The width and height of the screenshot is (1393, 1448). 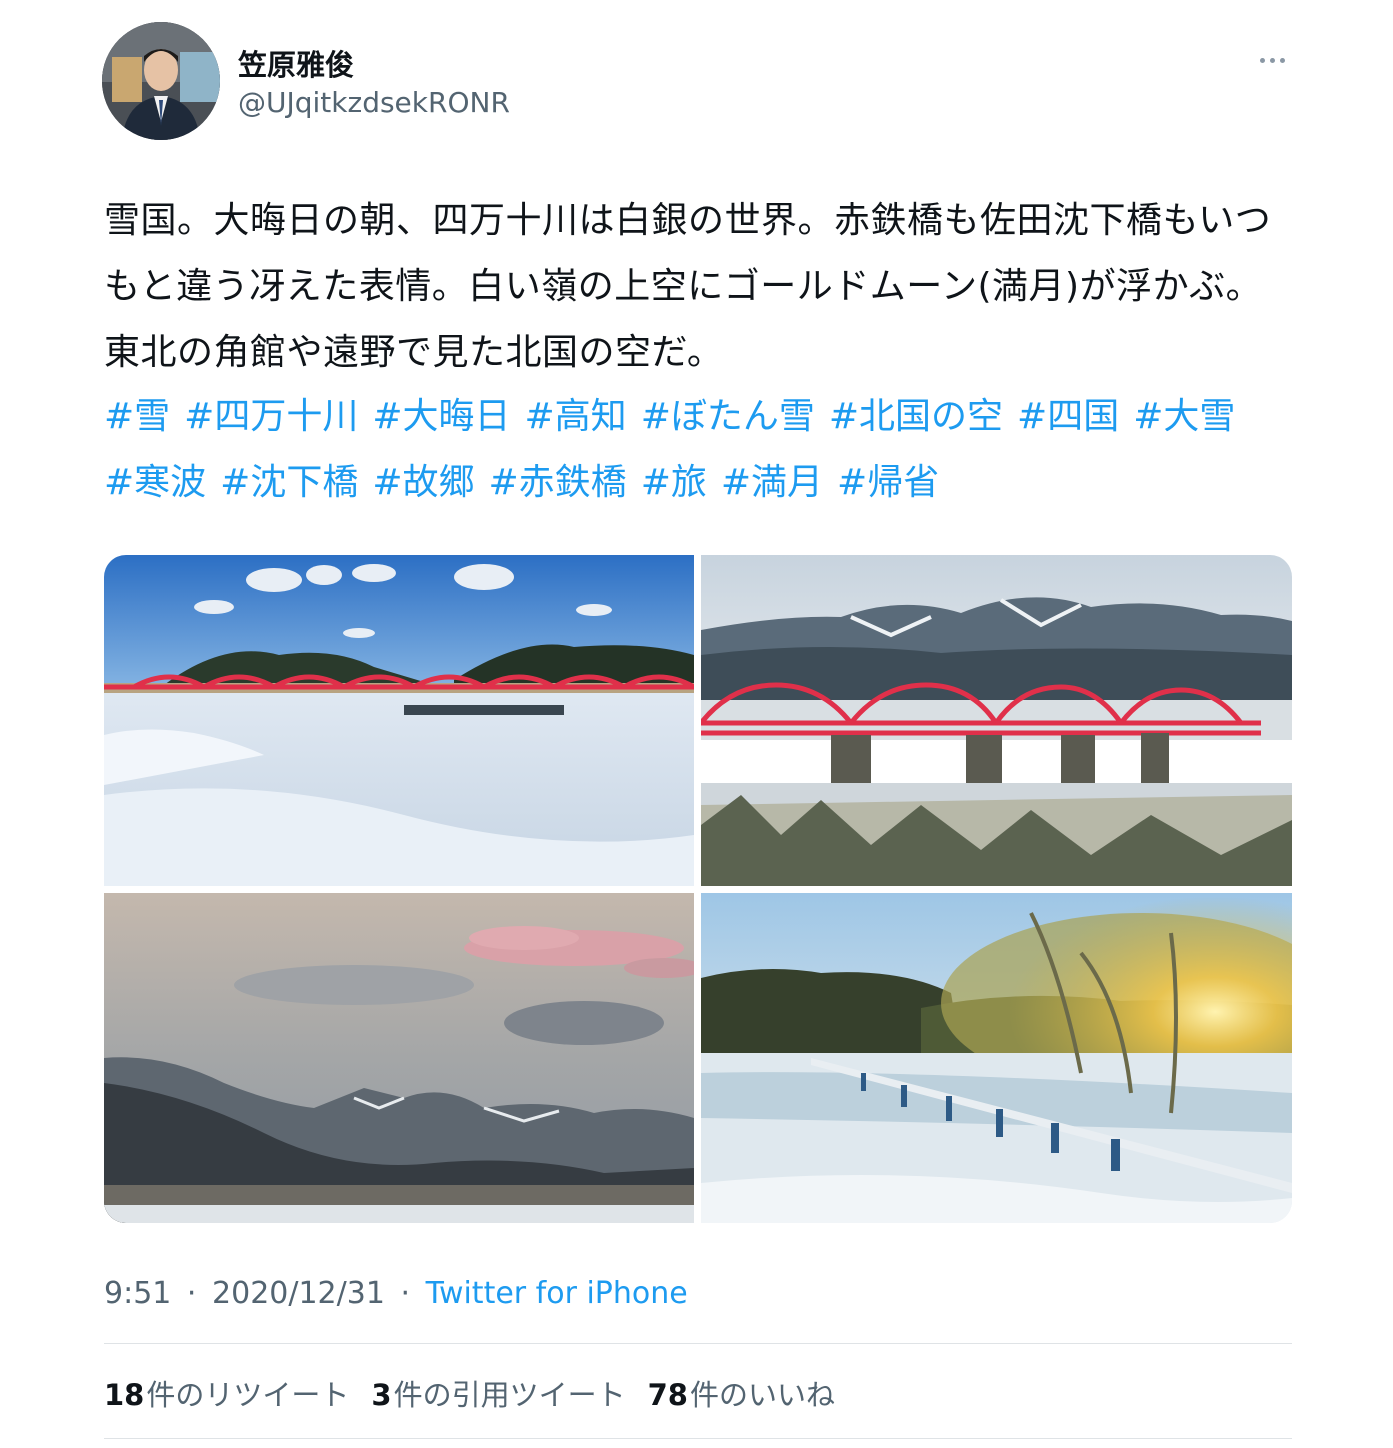 What do you see at coordinates (888, 482) in the screenshot?
I see `hashtag-link: #帰省` at bounding box center [888, 482].